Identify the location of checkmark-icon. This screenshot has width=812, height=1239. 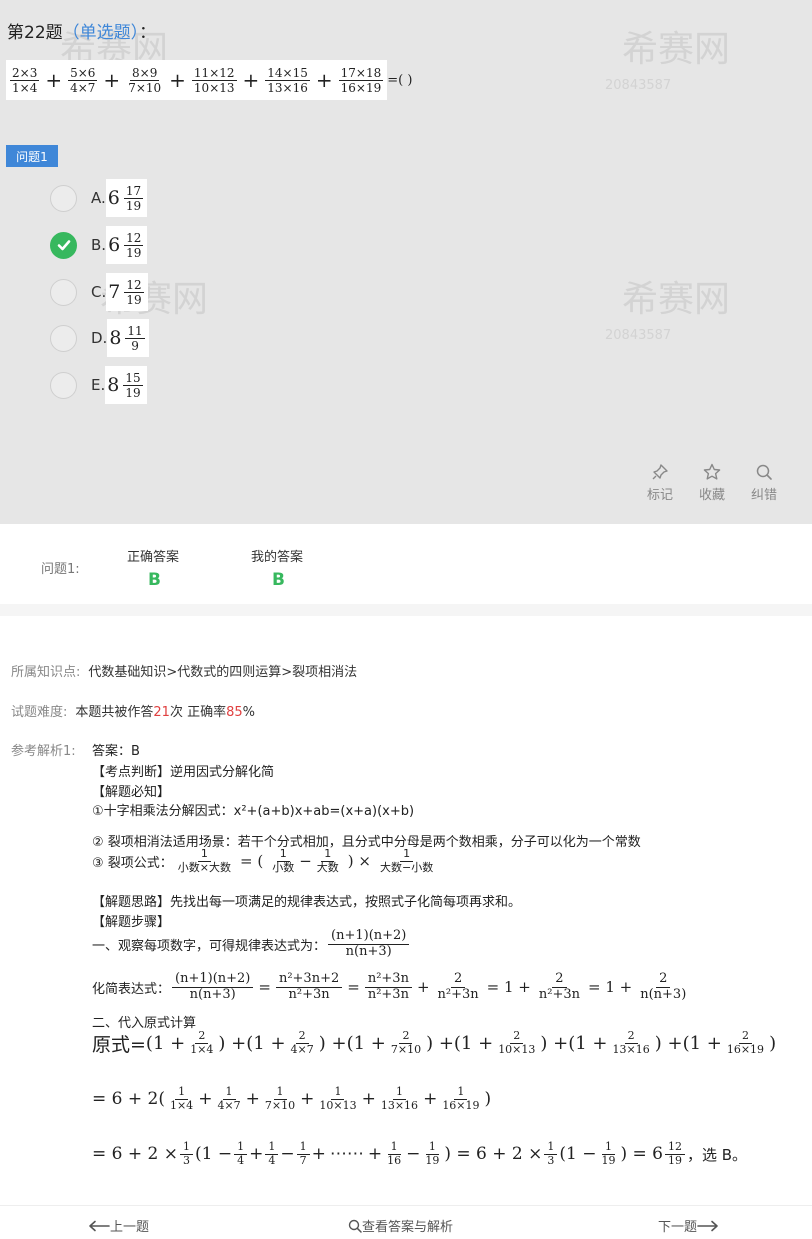
(63, 245).